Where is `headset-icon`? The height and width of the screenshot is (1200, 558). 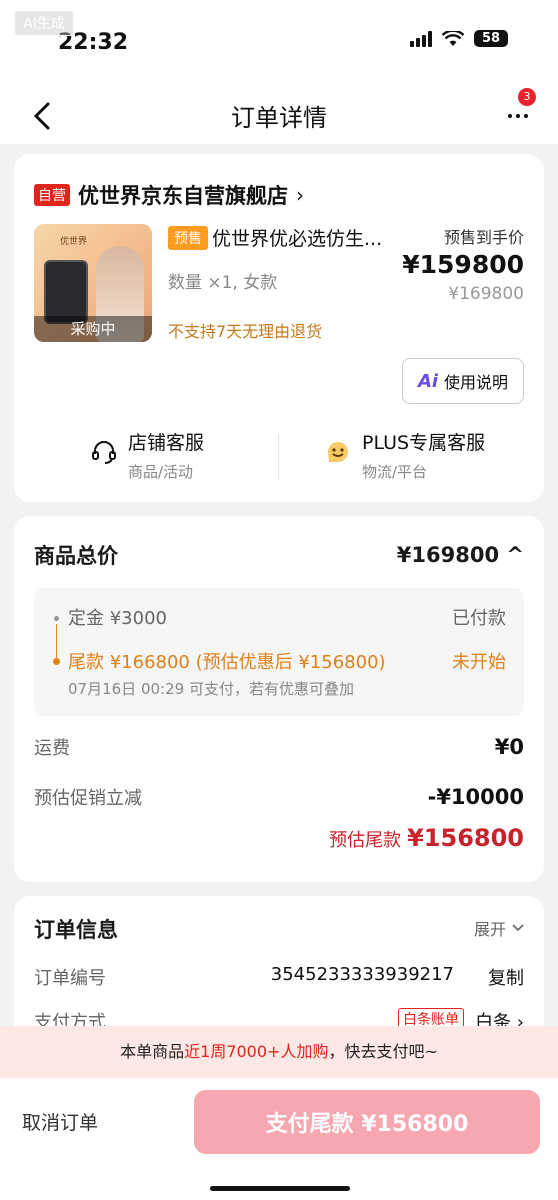 headset-icon is located at coordinates (104, 452).